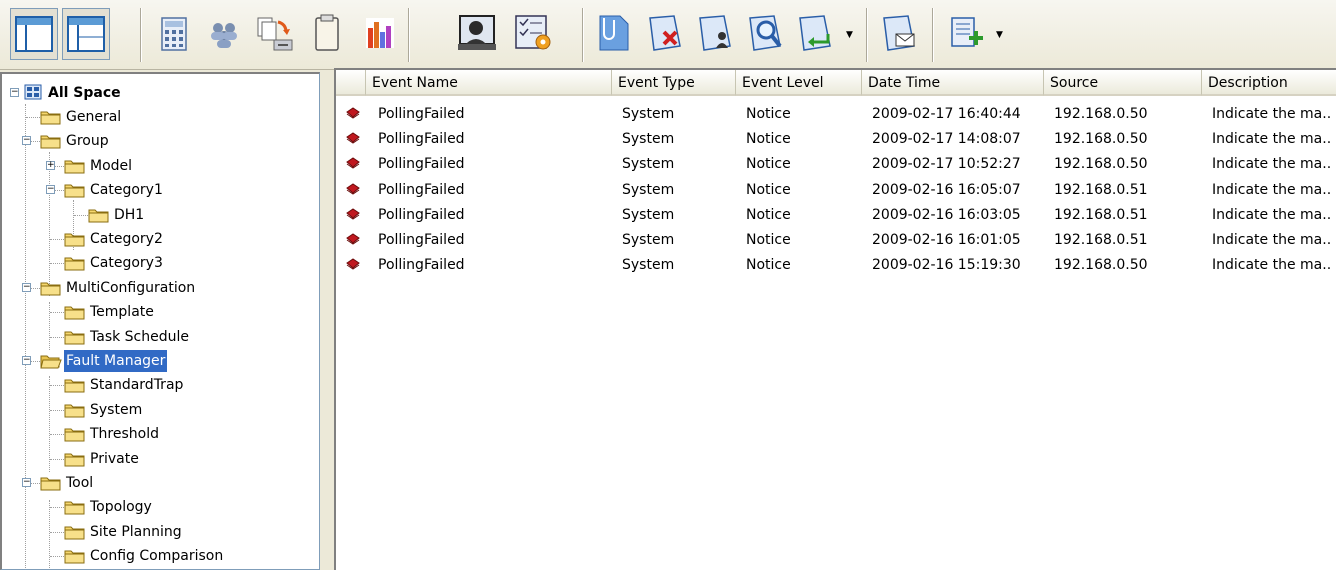 This screenshot has height=570, width=1336. I want to click on date-time-cell: 2009-02-17 14:08:07, so click(946, 139).